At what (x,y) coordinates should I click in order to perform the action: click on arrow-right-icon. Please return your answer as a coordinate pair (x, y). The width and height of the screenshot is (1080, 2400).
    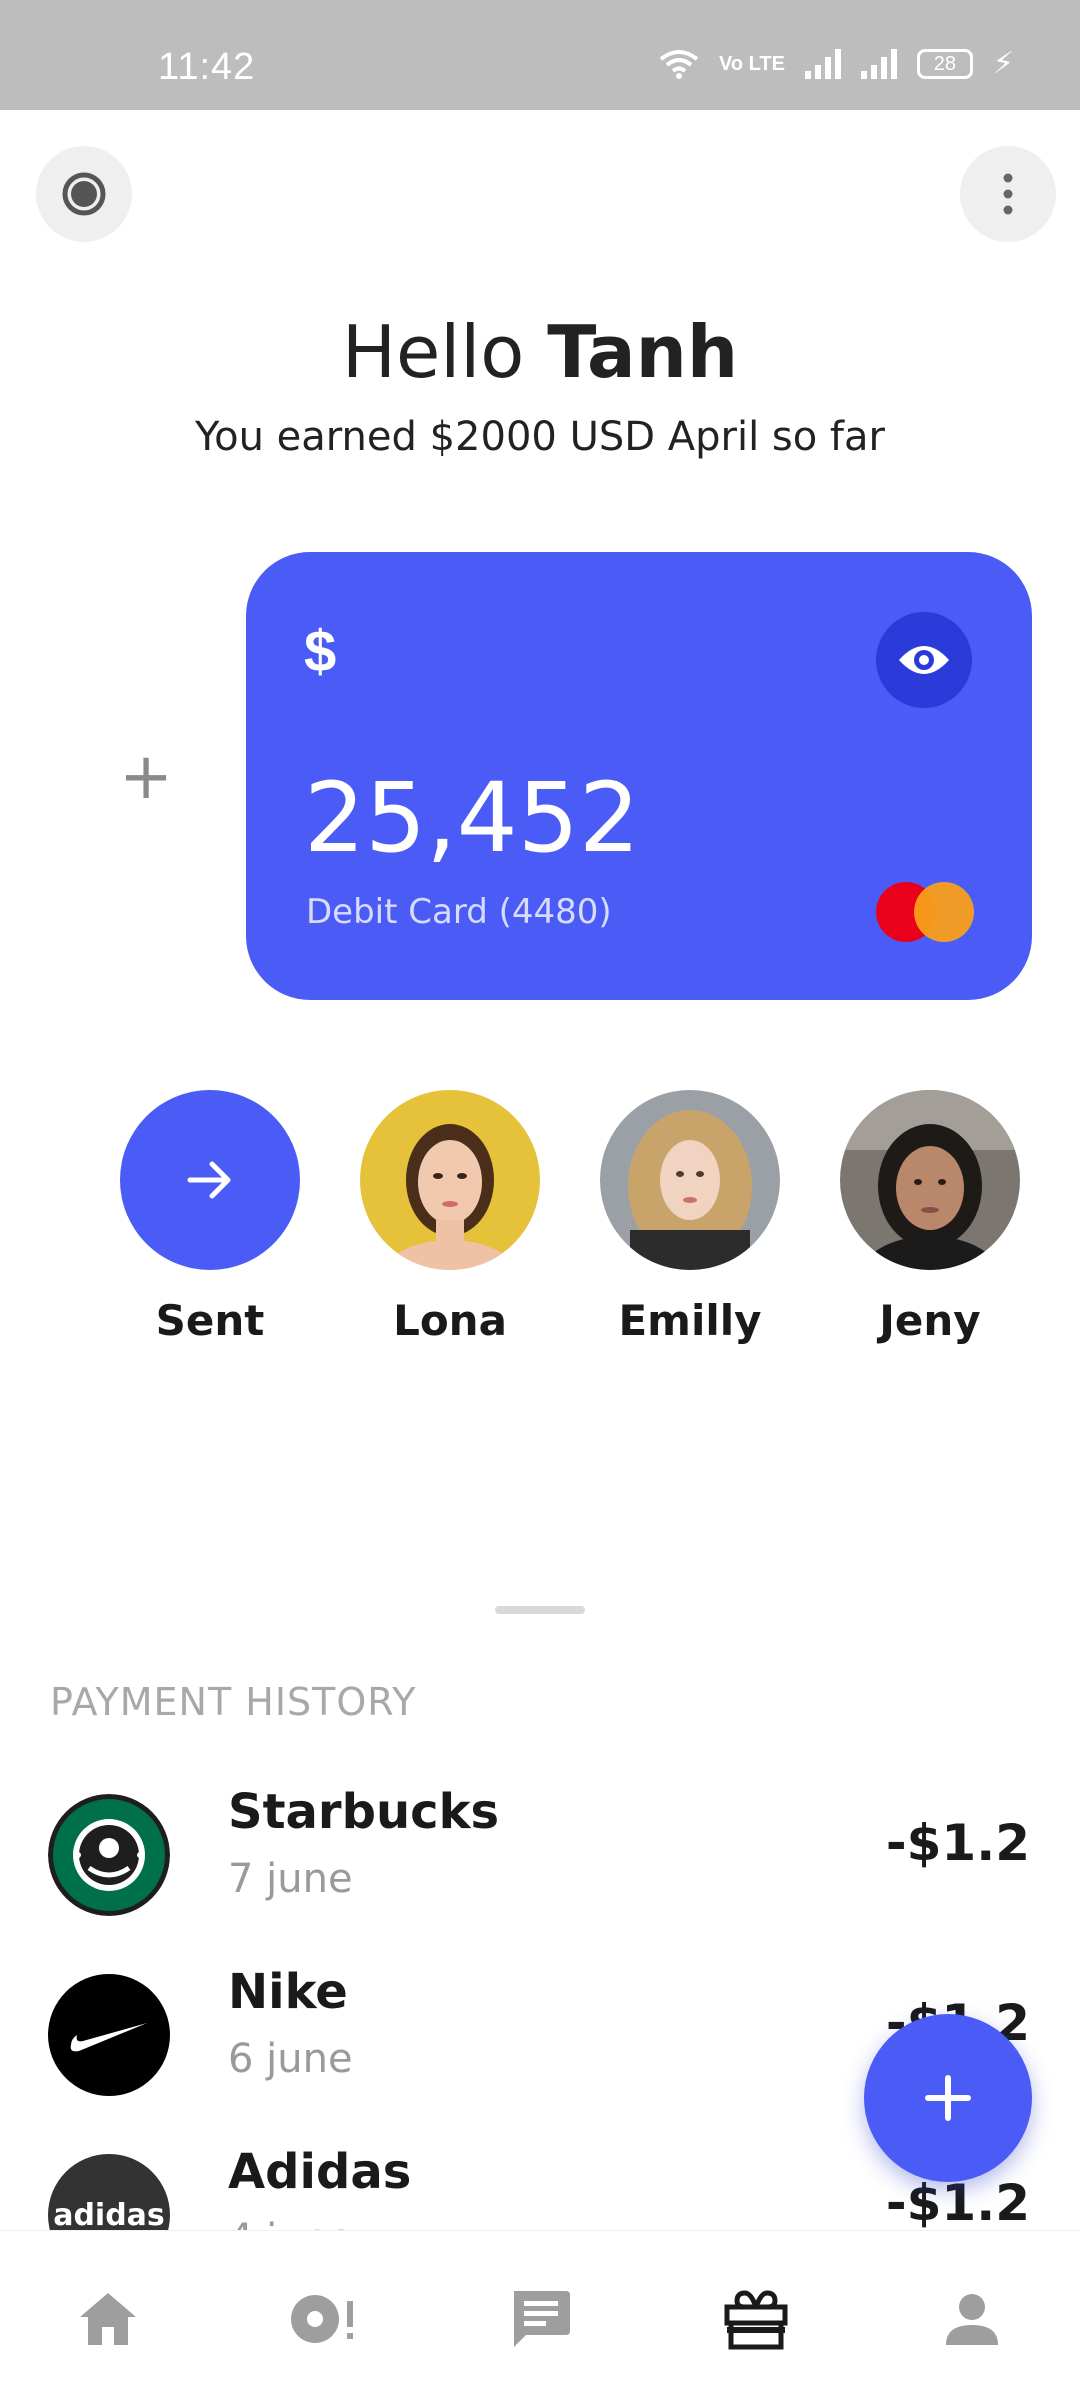
    Looking at the image, I should click on (209, 1180).